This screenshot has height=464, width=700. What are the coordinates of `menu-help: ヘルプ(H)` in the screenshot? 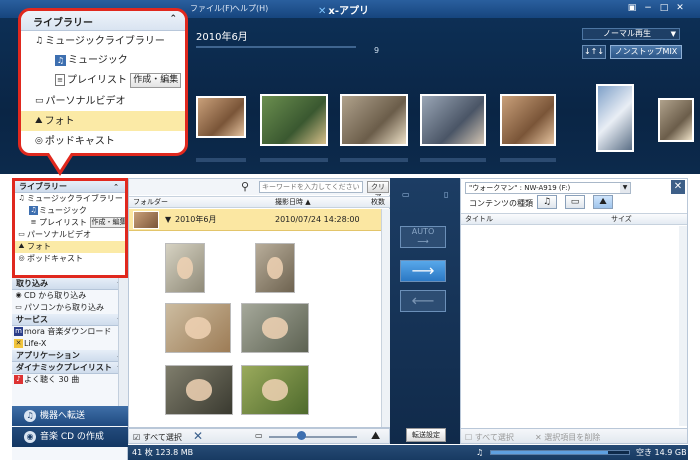 It's located at (250, 8).